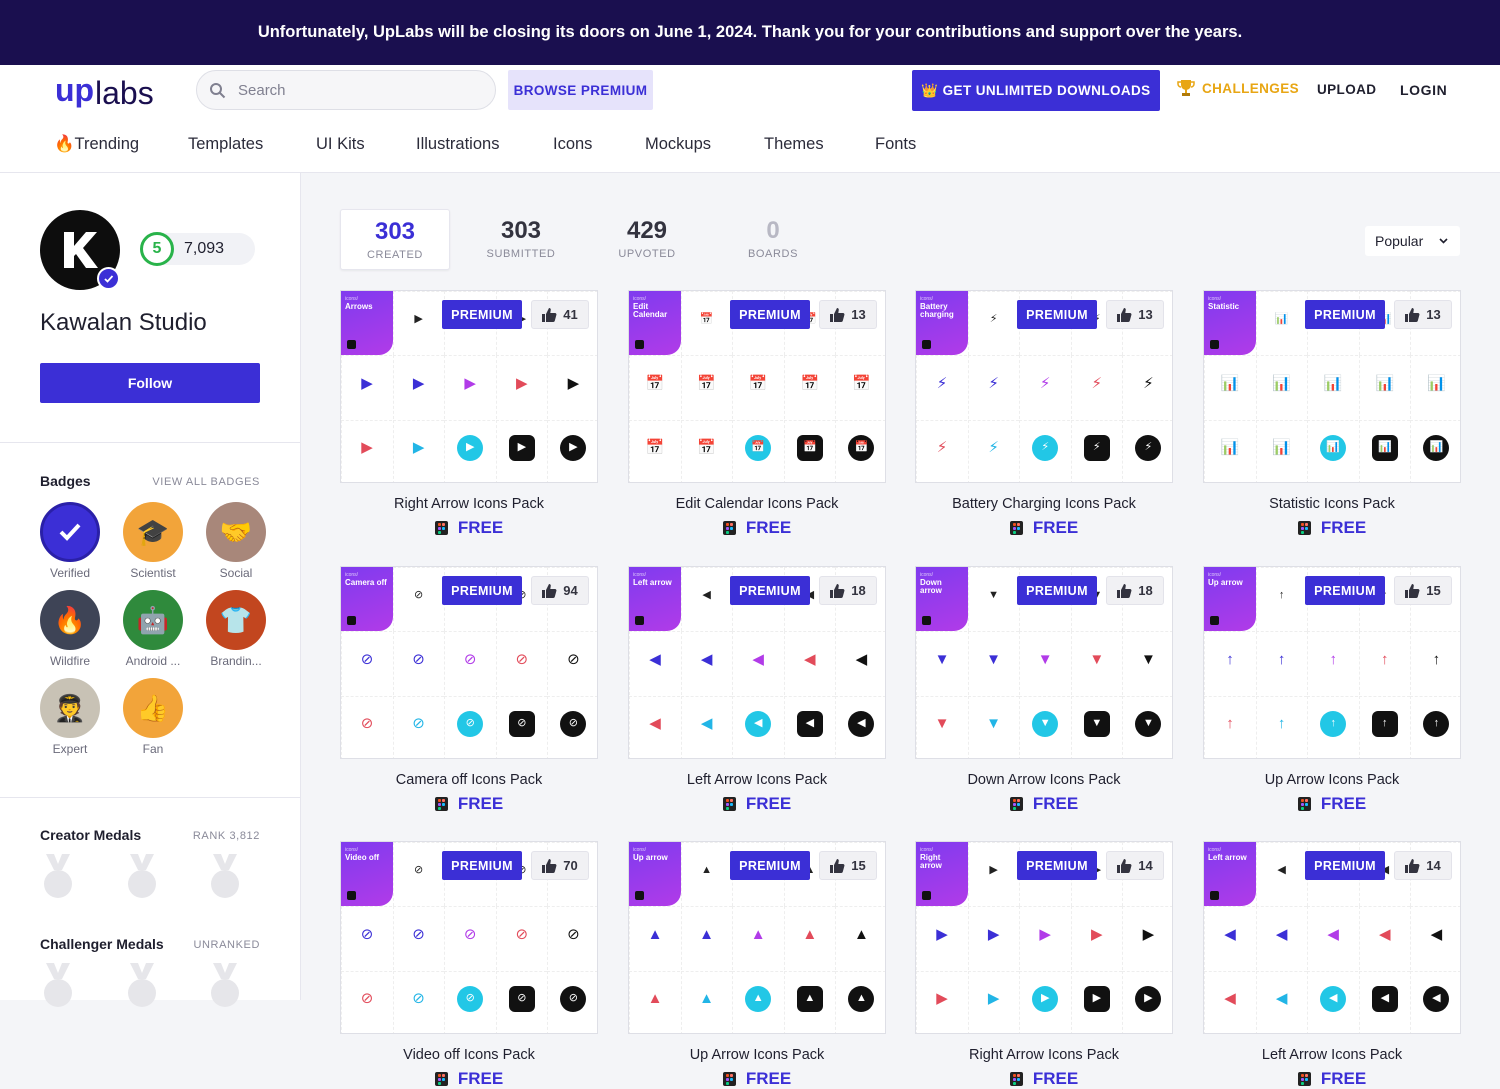  What do you see at coordinates (70, 749) in the screenshot?
I see `badge-label: Expert` at bounding box center [70, 749].